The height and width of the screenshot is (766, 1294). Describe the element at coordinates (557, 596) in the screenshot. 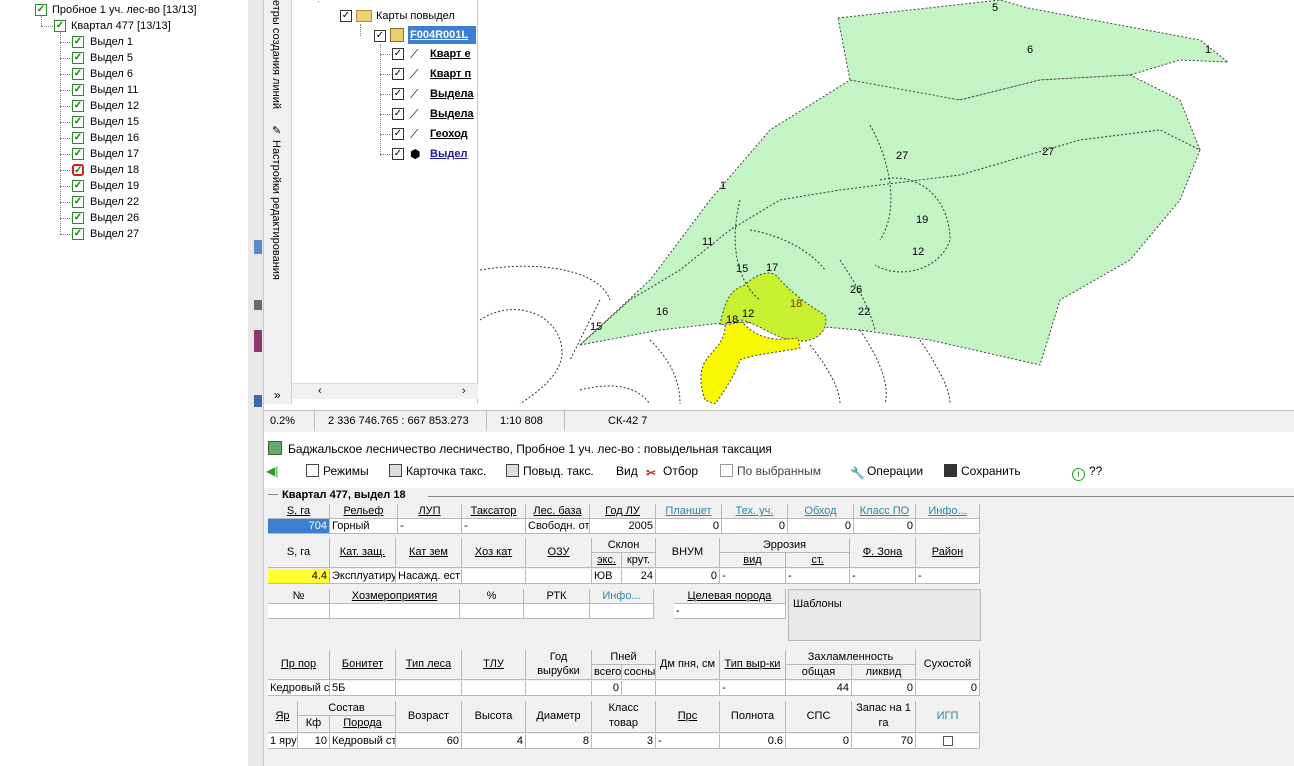

I see `col-header: РТК` at that location.